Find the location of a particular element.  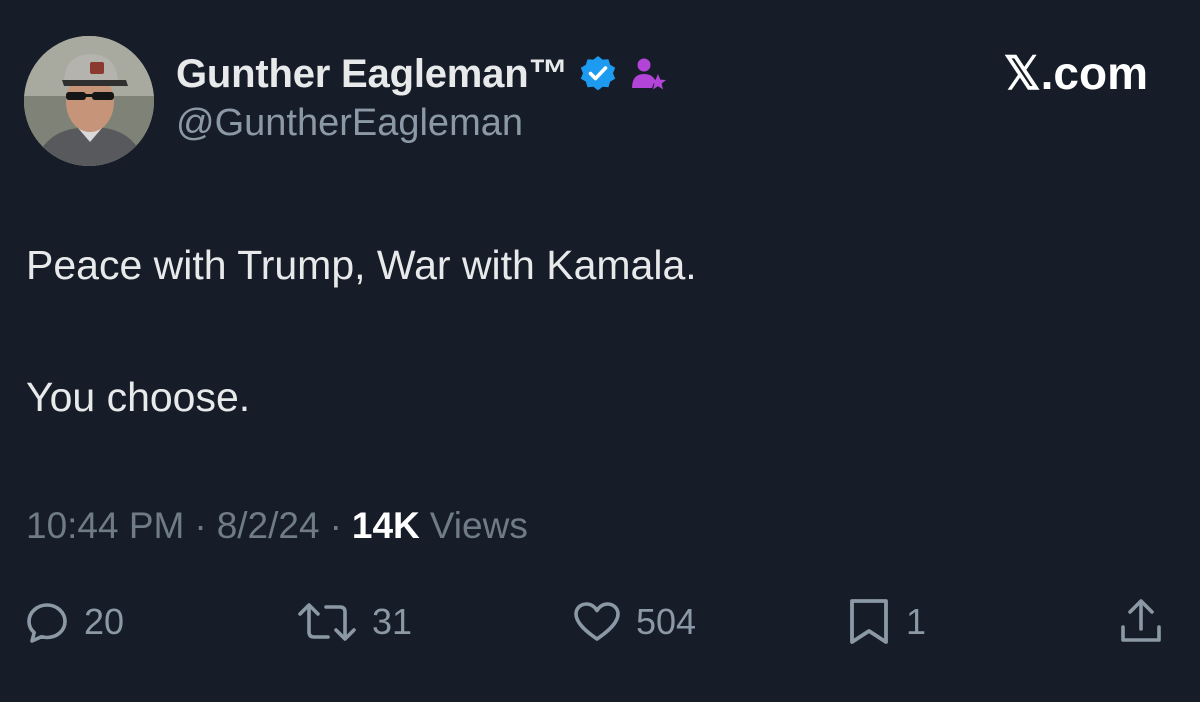

reply-icon is located at coordinates (47, 623).